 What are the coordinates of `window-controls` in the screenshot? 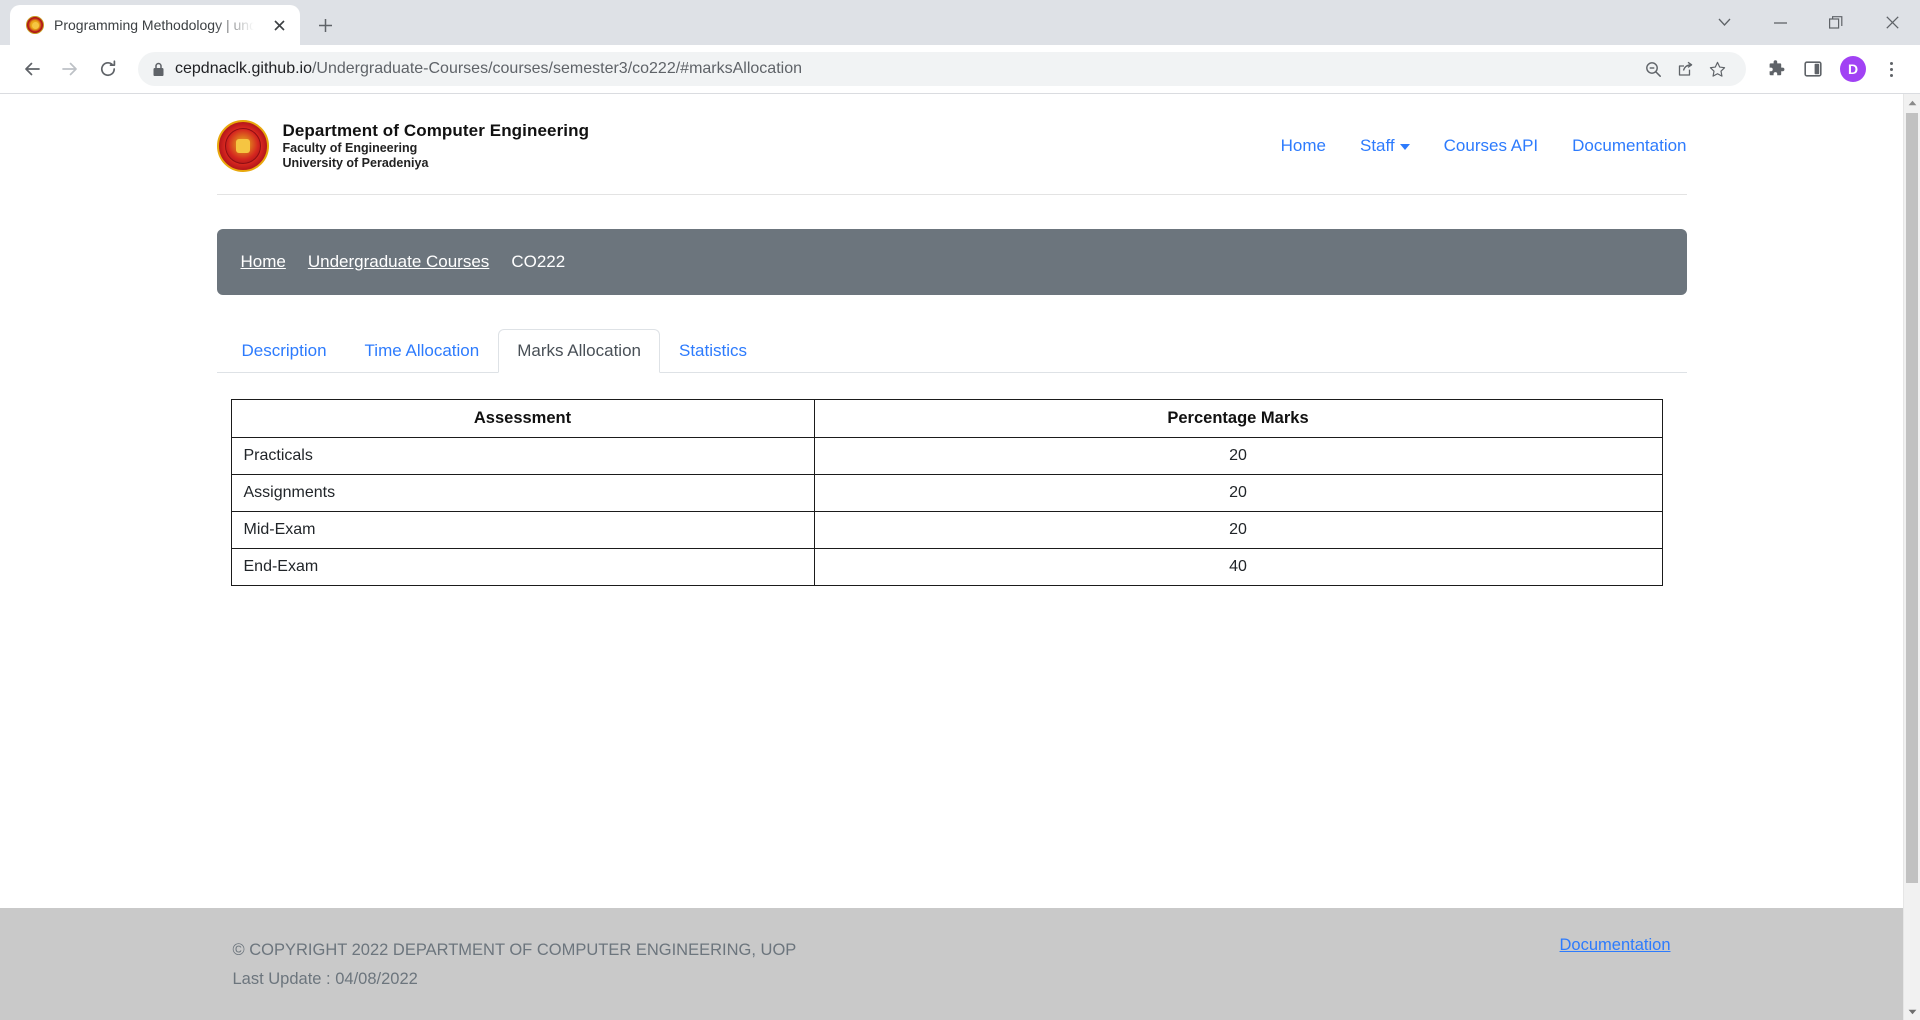 It's located at (1808, 22).